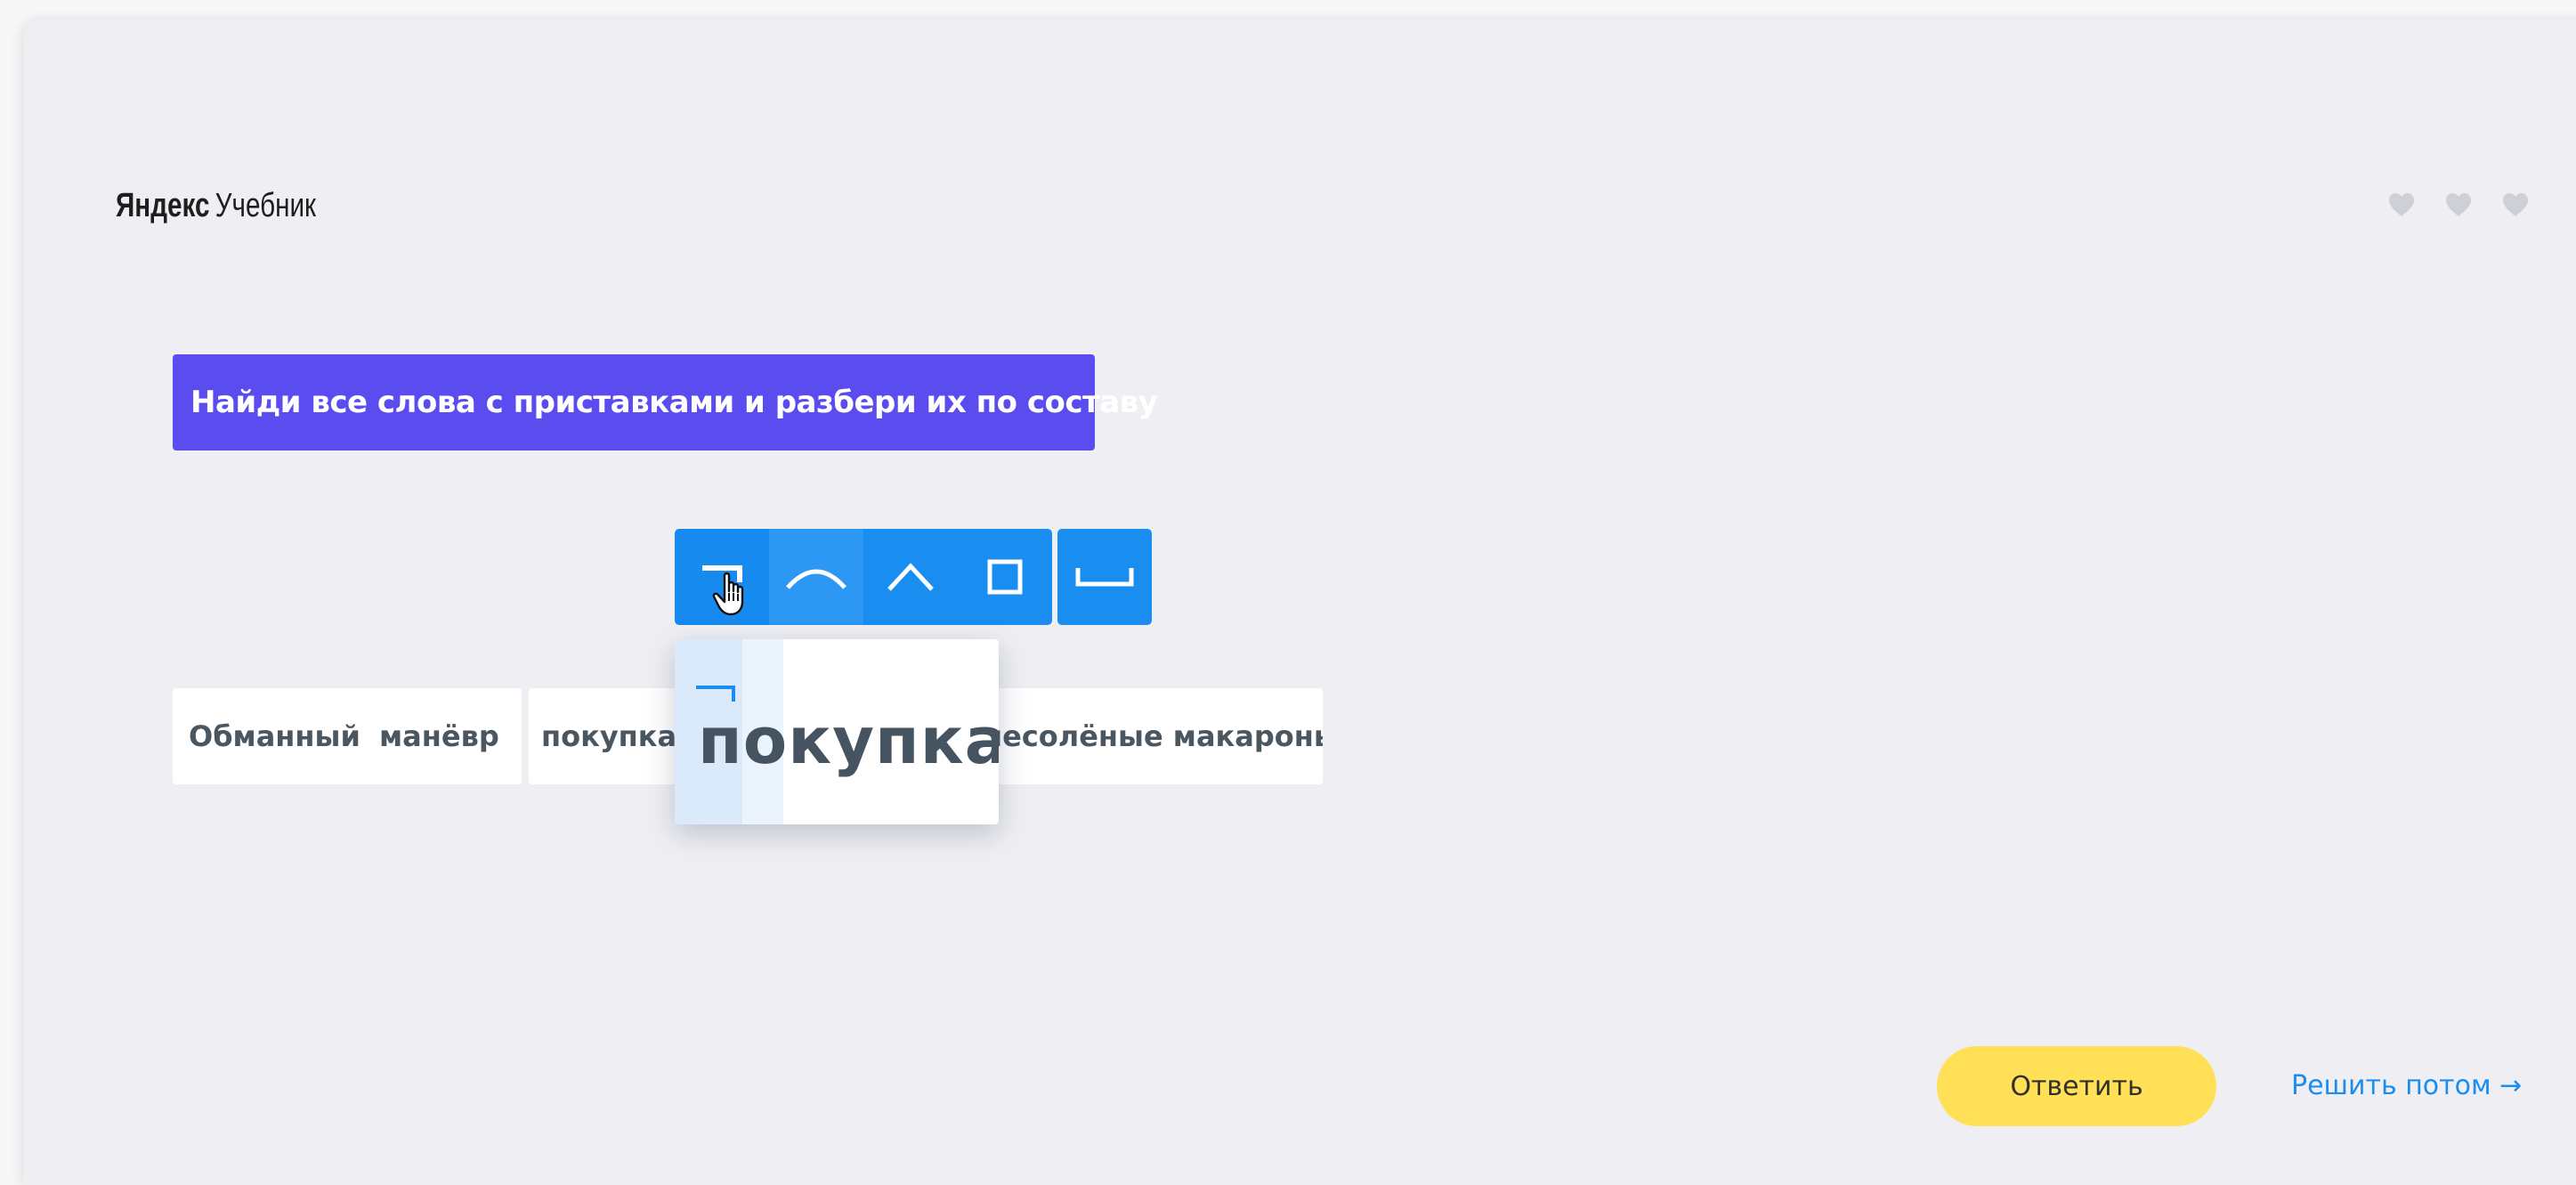 Image resolution: width=2576 pixels, height=1185 pixels. Describe the element at coordinates (163, 205) in the screenshot. I see `logo-brand: Яндекс` at that location.